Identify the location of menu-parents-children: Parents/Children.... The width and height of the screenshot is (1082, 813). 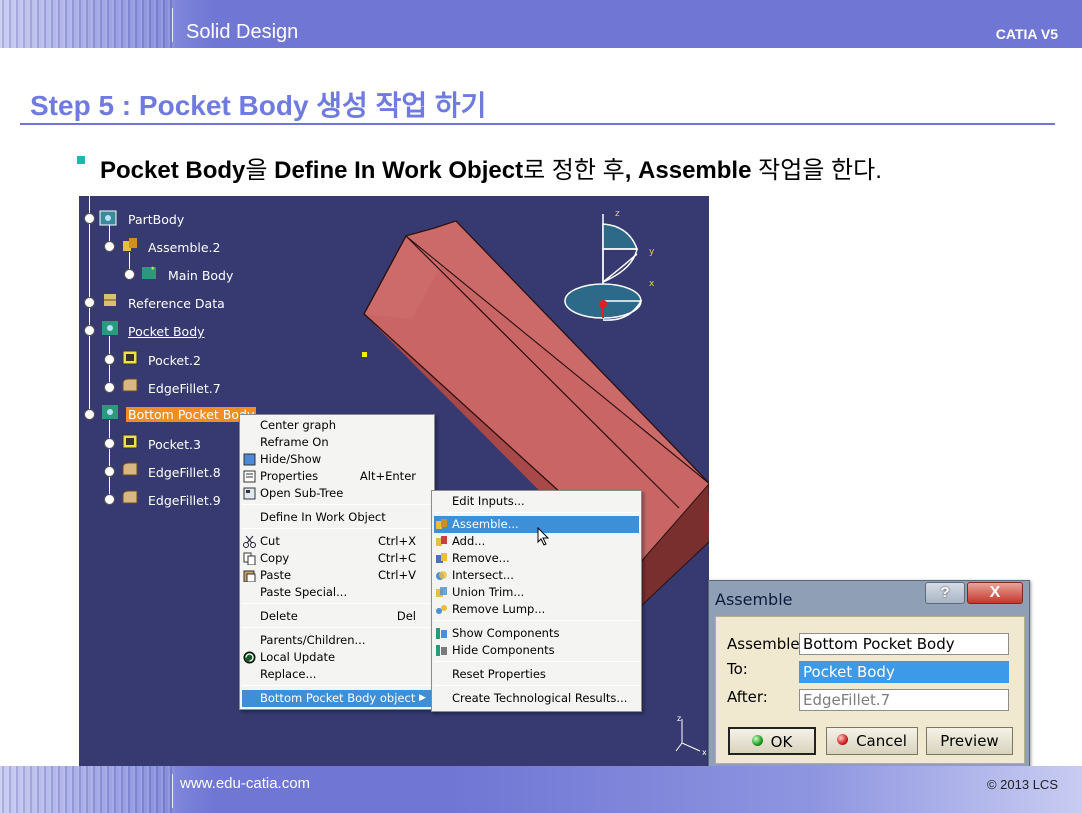
(337, 640).